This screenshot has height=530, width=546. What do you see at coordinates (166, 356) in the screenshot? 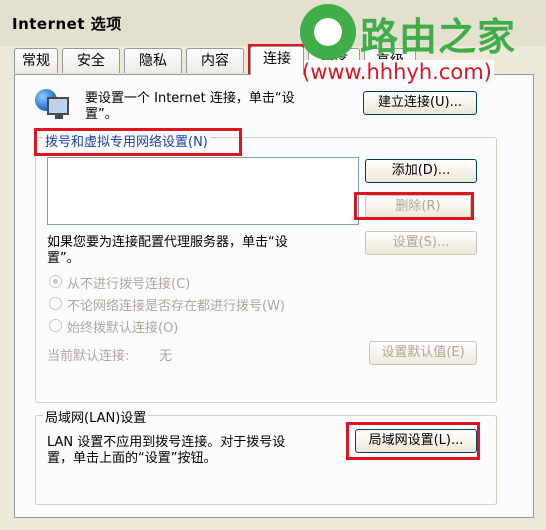
I see `current-default-value: 无` at bounding box center [166, 356].